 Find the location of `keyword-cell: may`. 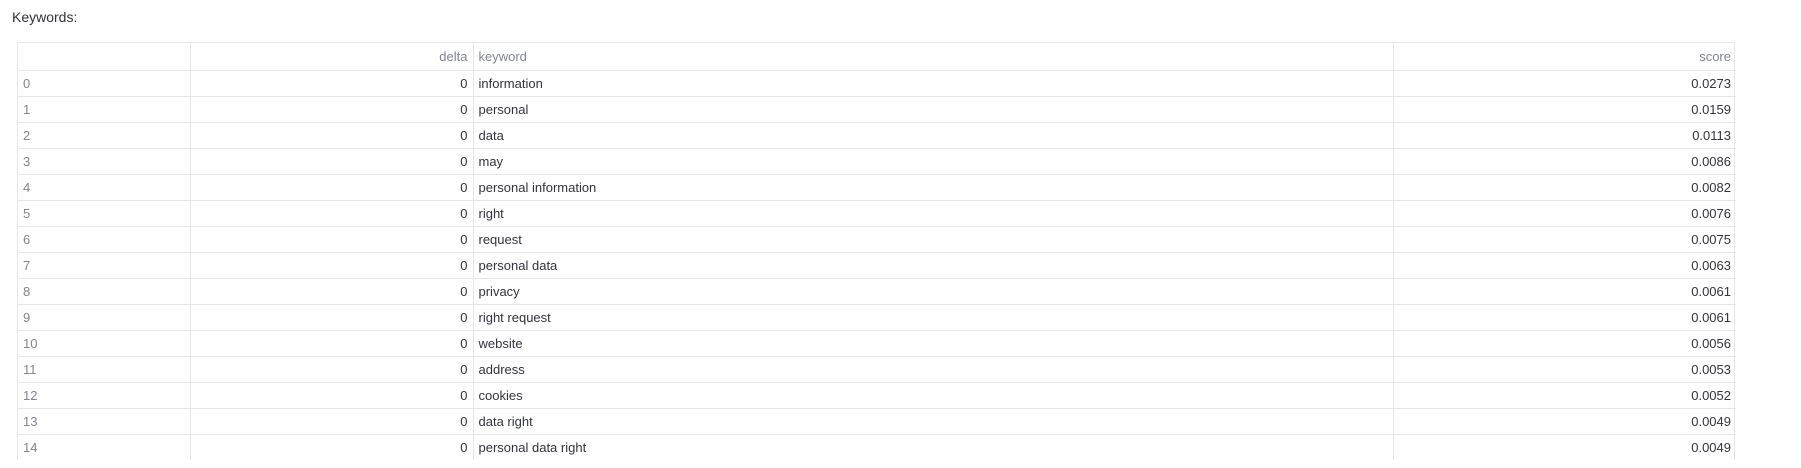

keyword-cell: may is located at coordinates (932, 161).